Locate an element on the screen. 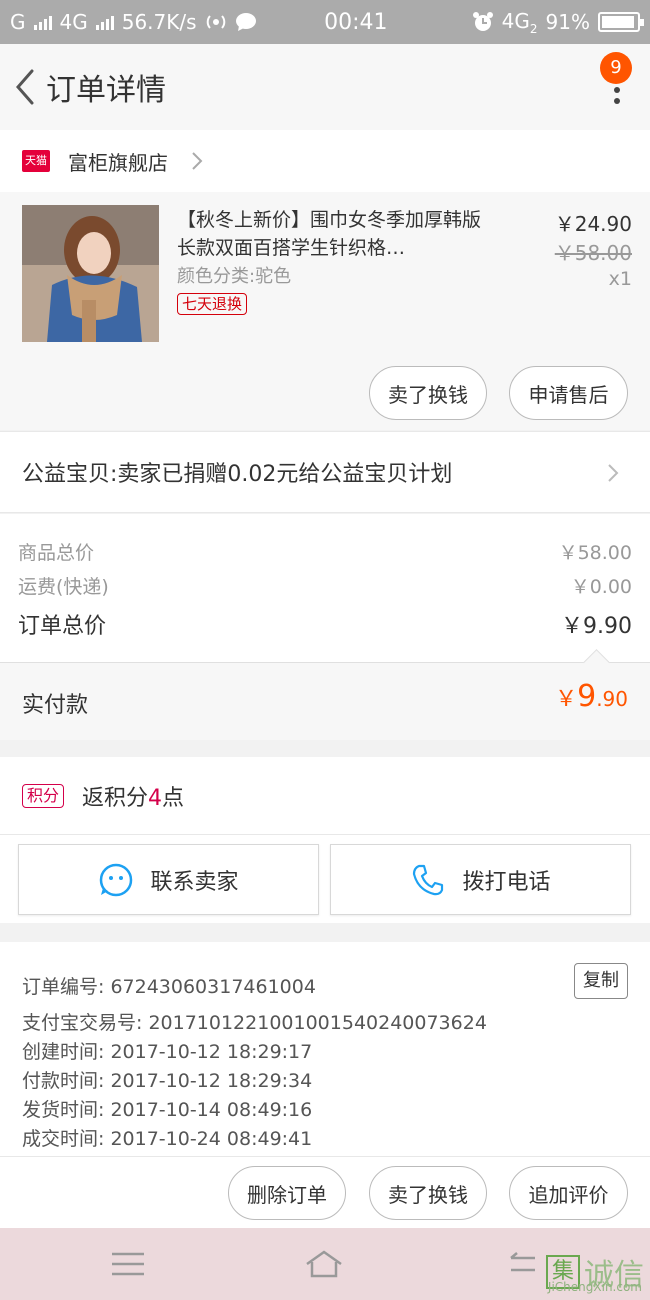  sell-for-cash-button-bottom: 卖了换钱 is located at coordinates (428, 1193).